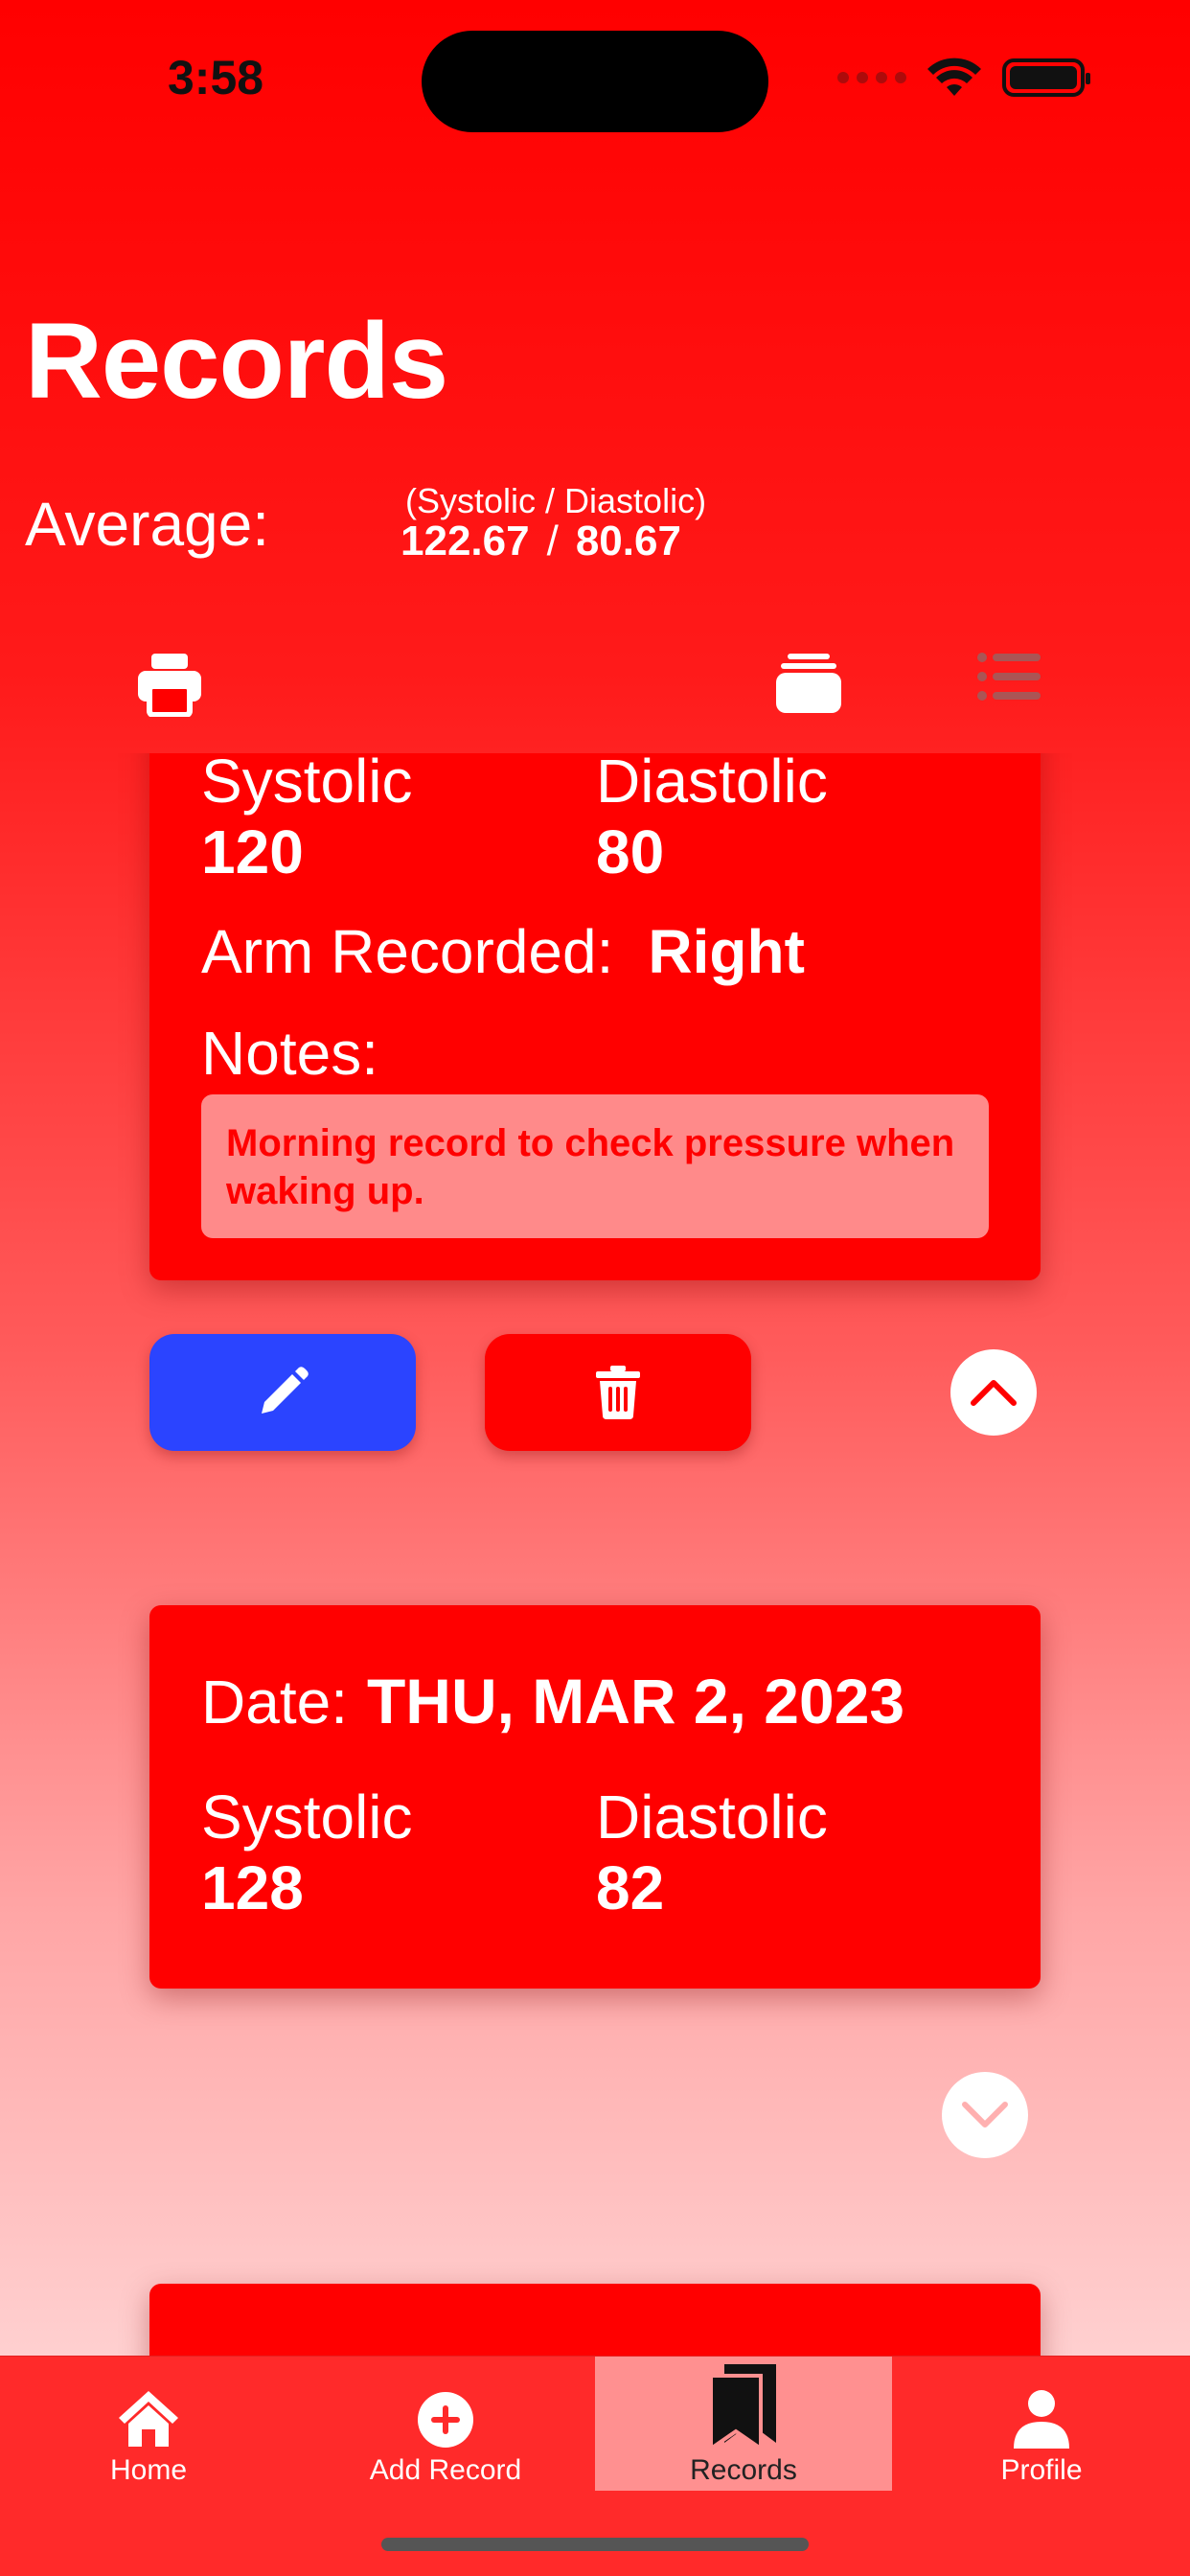 This screenshot has width=1190, height=2576. Describe the element at coordinates (743, 2406) in the screenshot. I see `bookmarks-icon` at that location.